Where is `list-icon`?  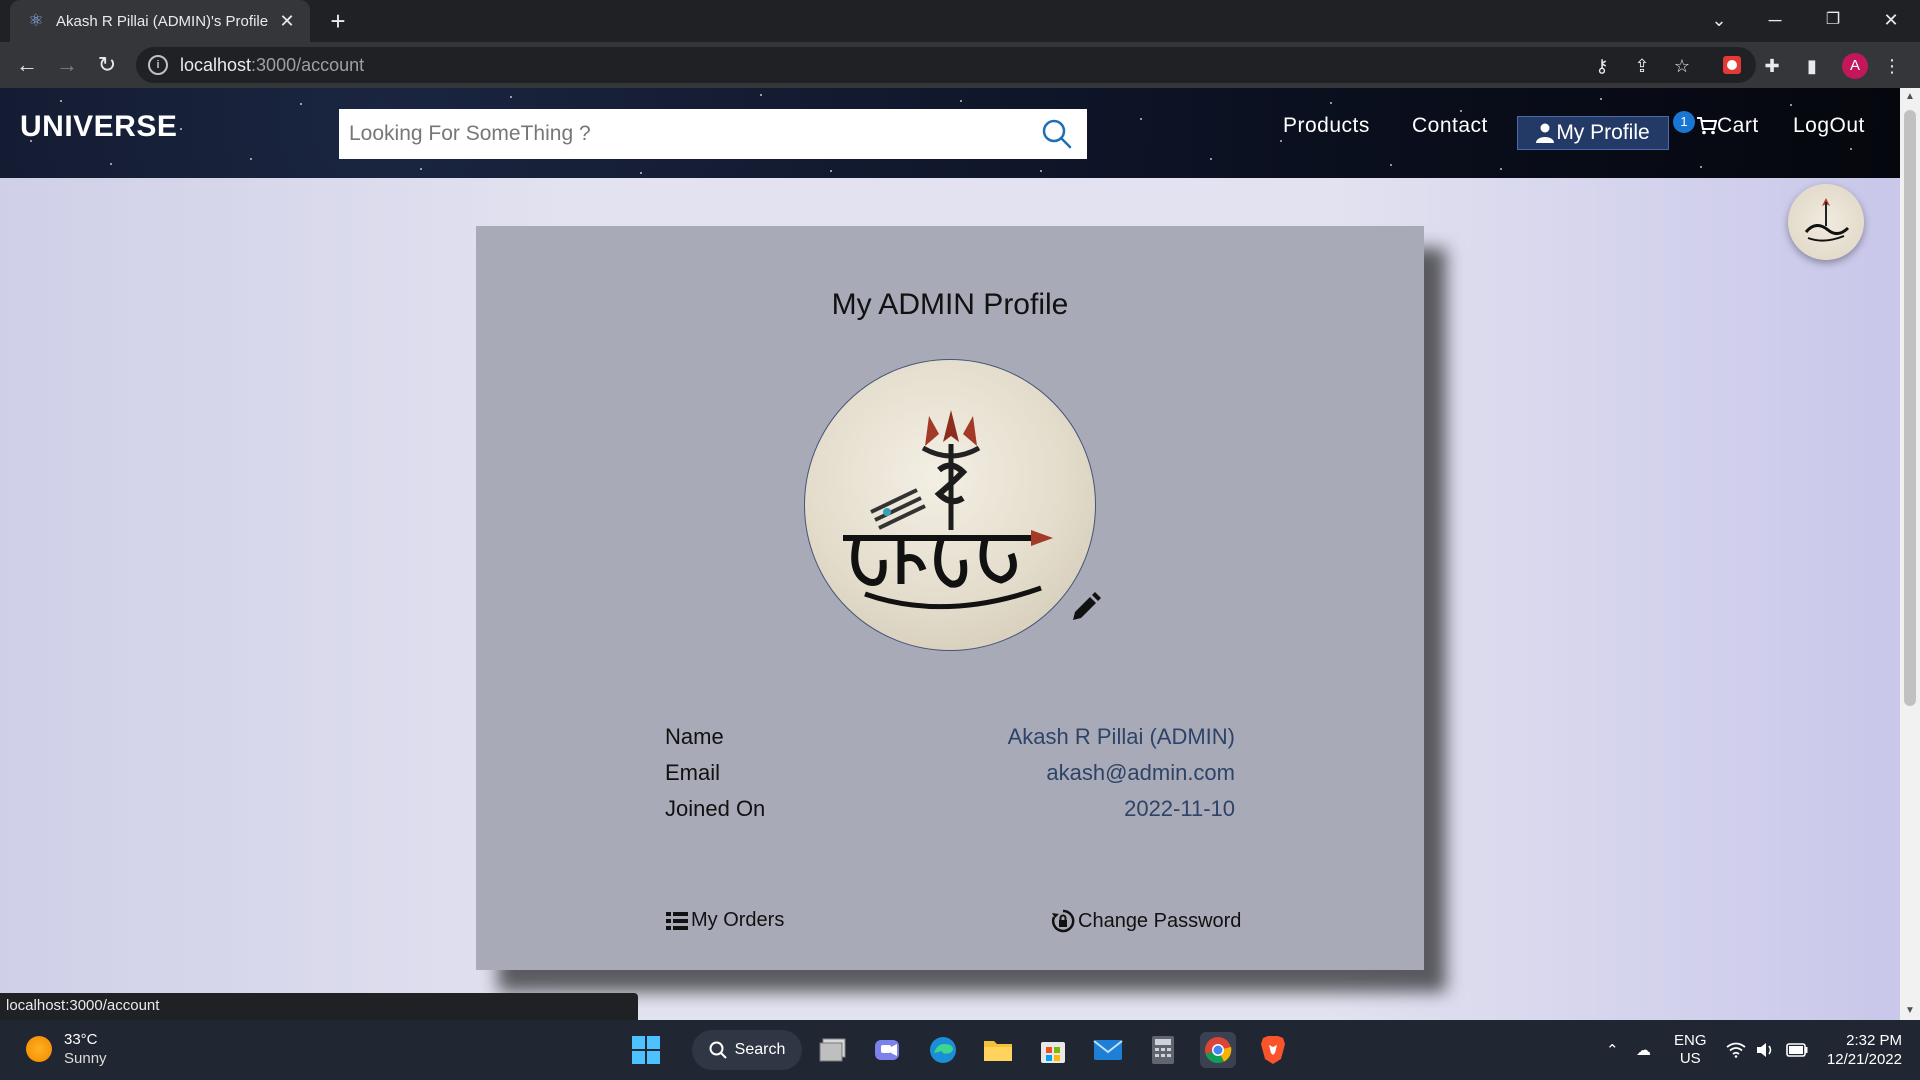 list-icon is located at coordinates (677, 920).